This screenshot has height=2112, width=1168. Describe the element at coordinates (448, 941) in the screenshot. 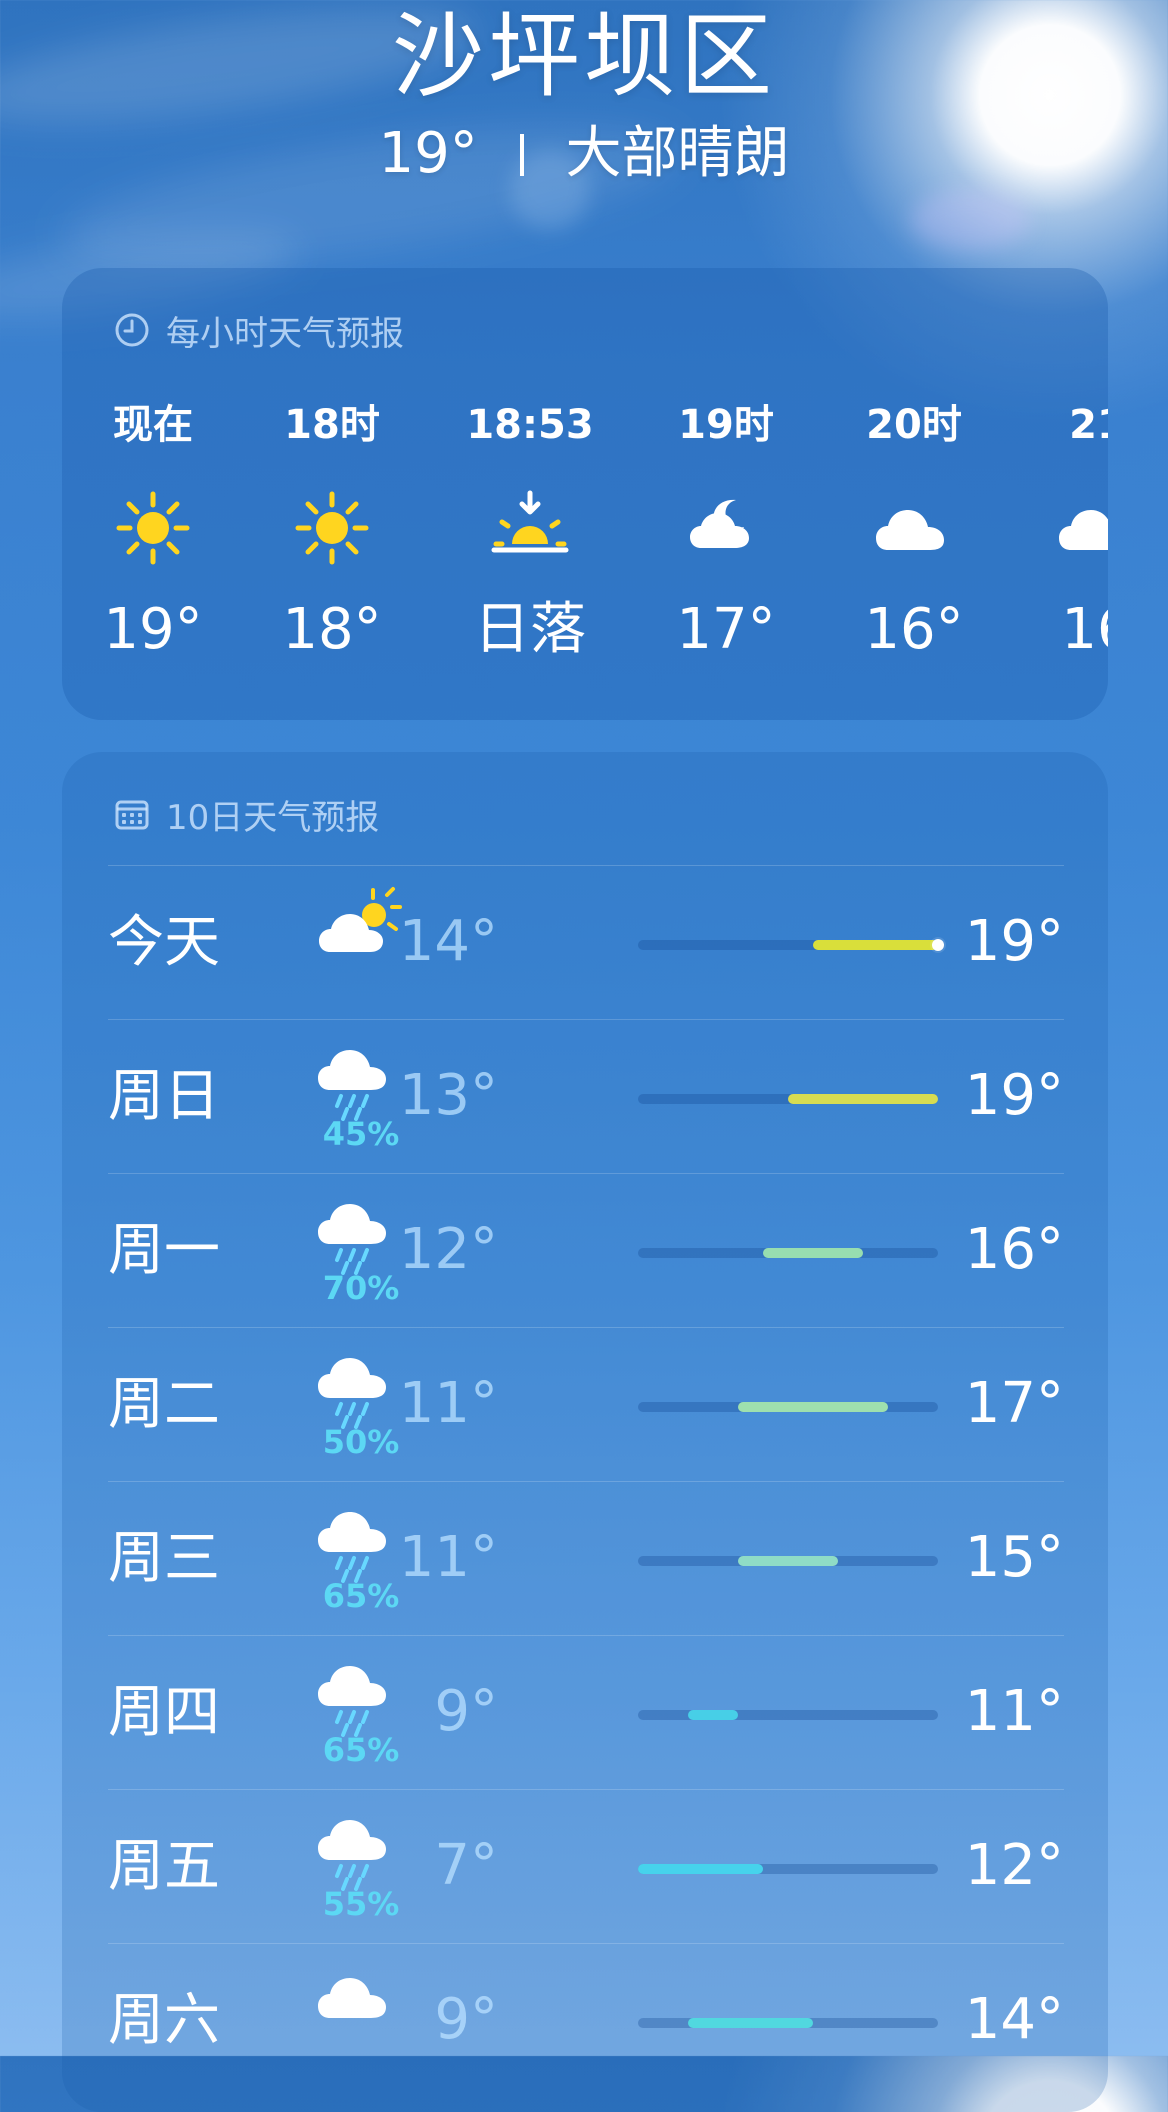

I see `low-temperature: 14°` at that location.